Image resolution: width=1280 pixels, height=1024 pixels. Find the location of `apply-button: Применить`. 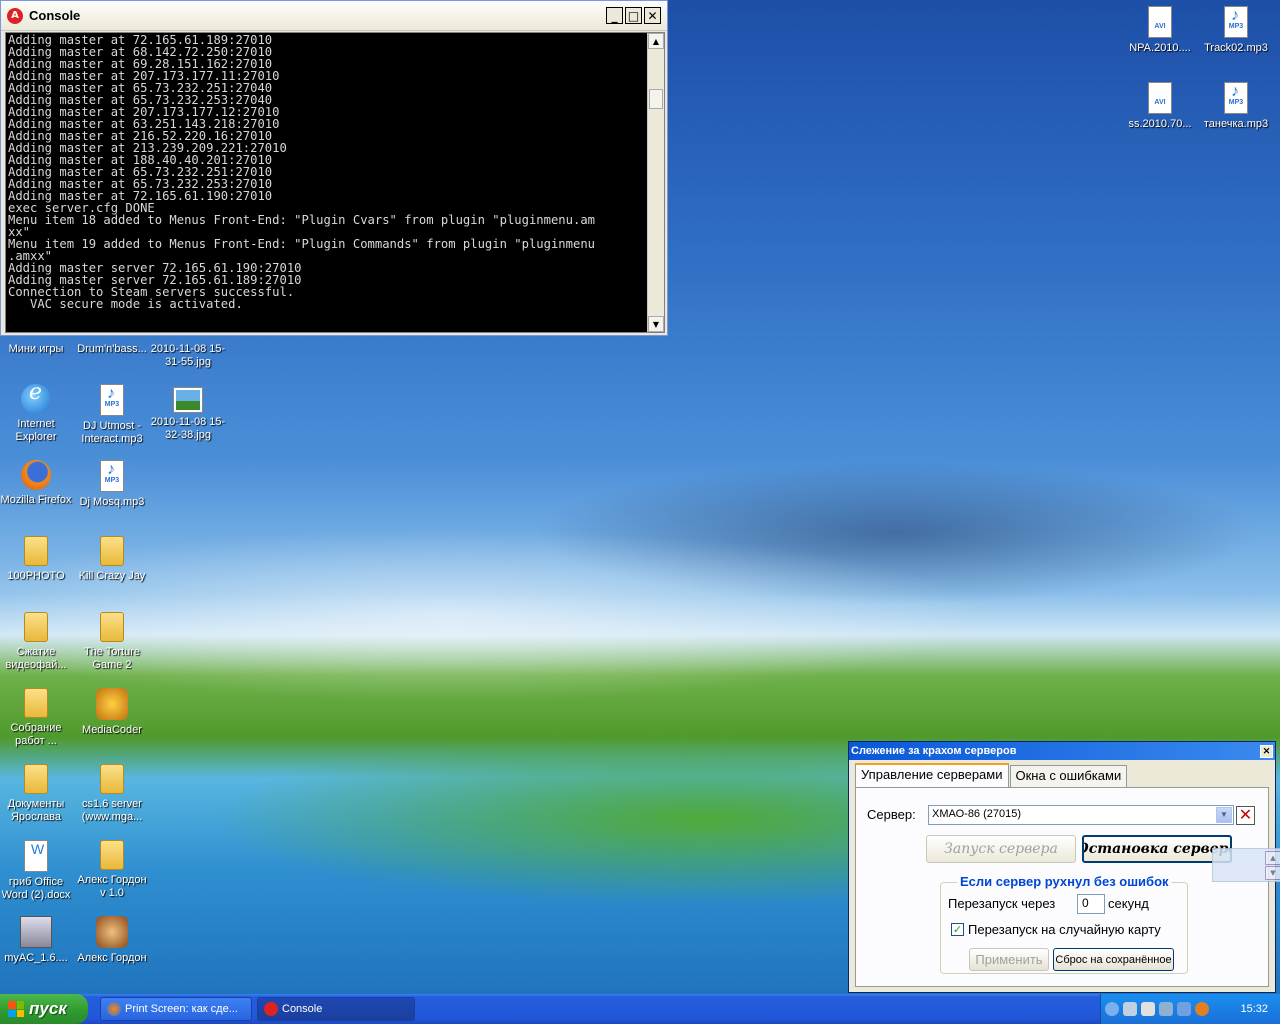

apply-button: Применить is located at coordinates (1009, 959).